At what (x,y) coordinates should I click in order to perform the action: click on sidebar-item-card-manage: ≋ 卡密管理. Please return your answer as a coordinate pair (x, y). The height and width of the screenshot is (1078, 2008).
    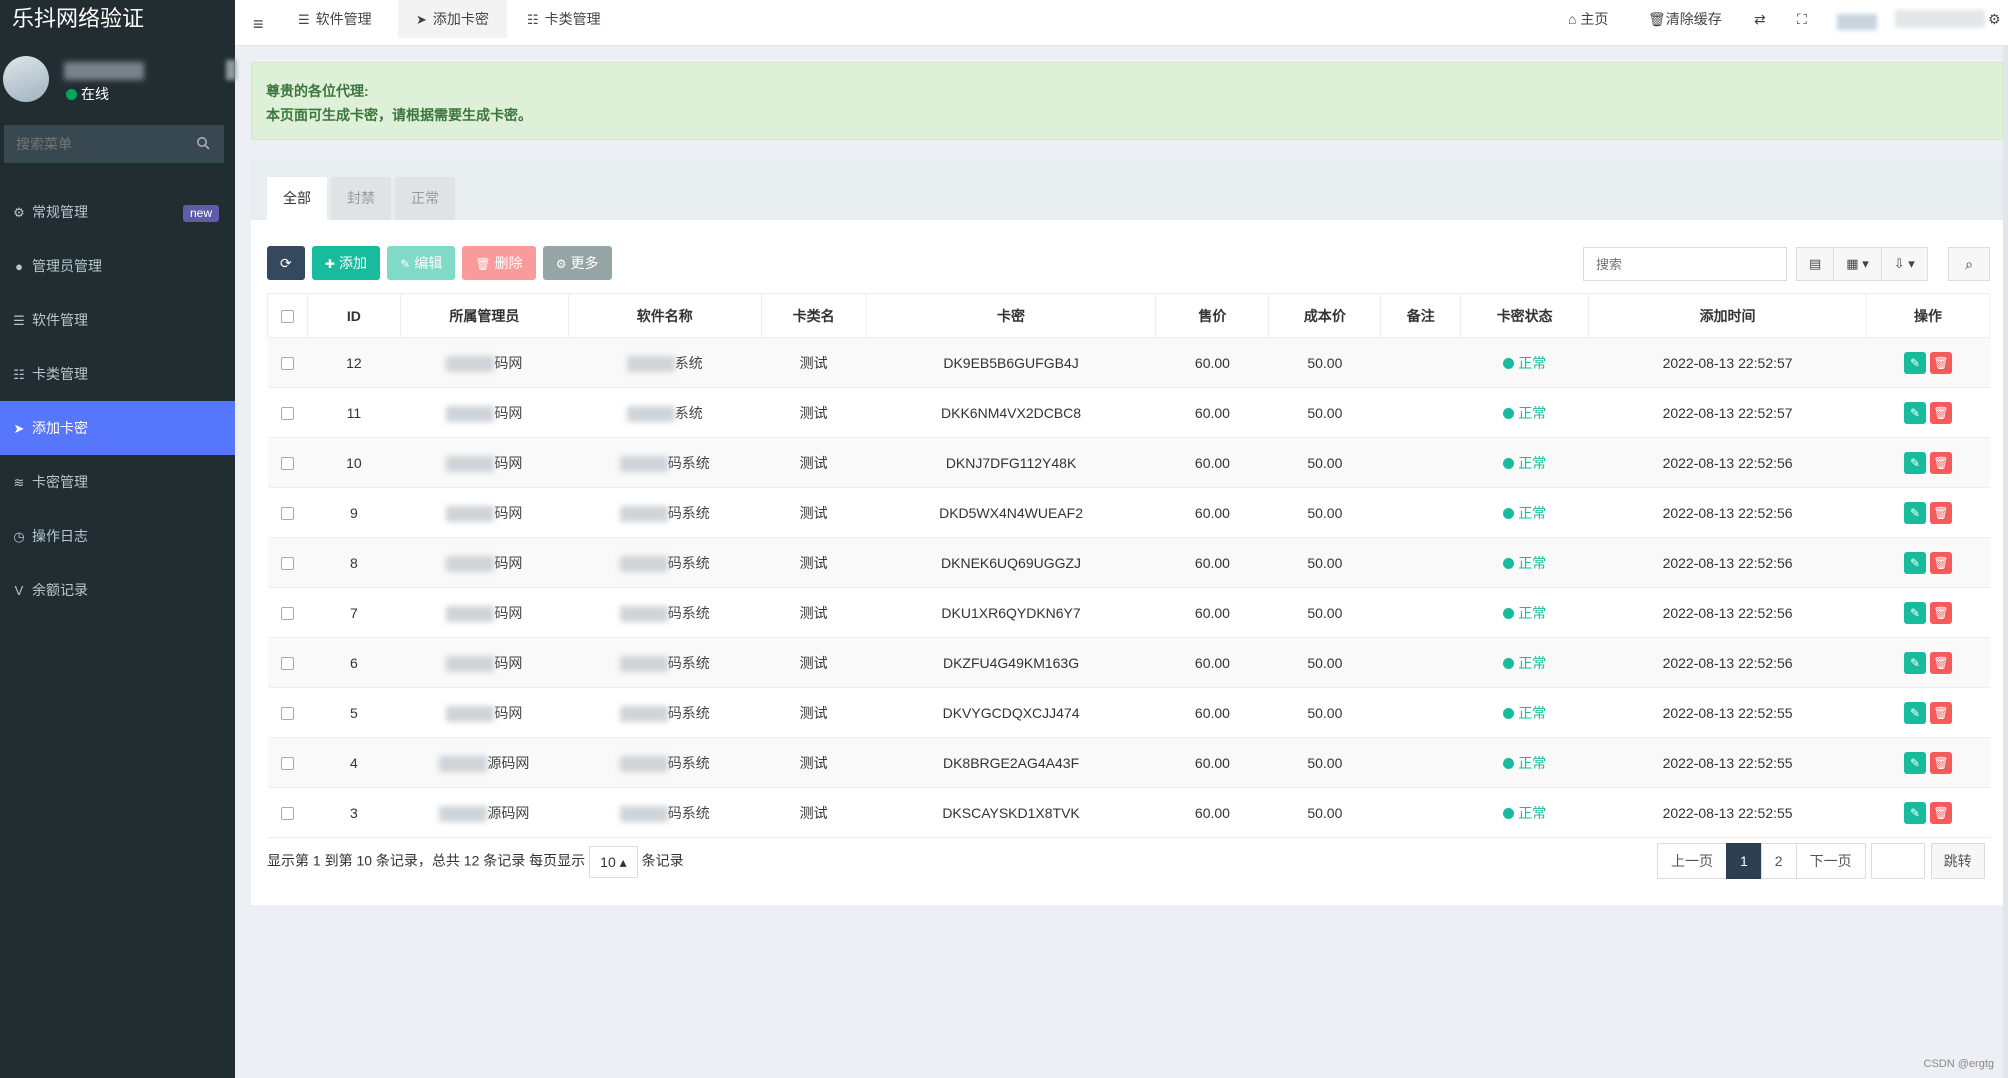
    Looking at the image, I should click on (117, 482).